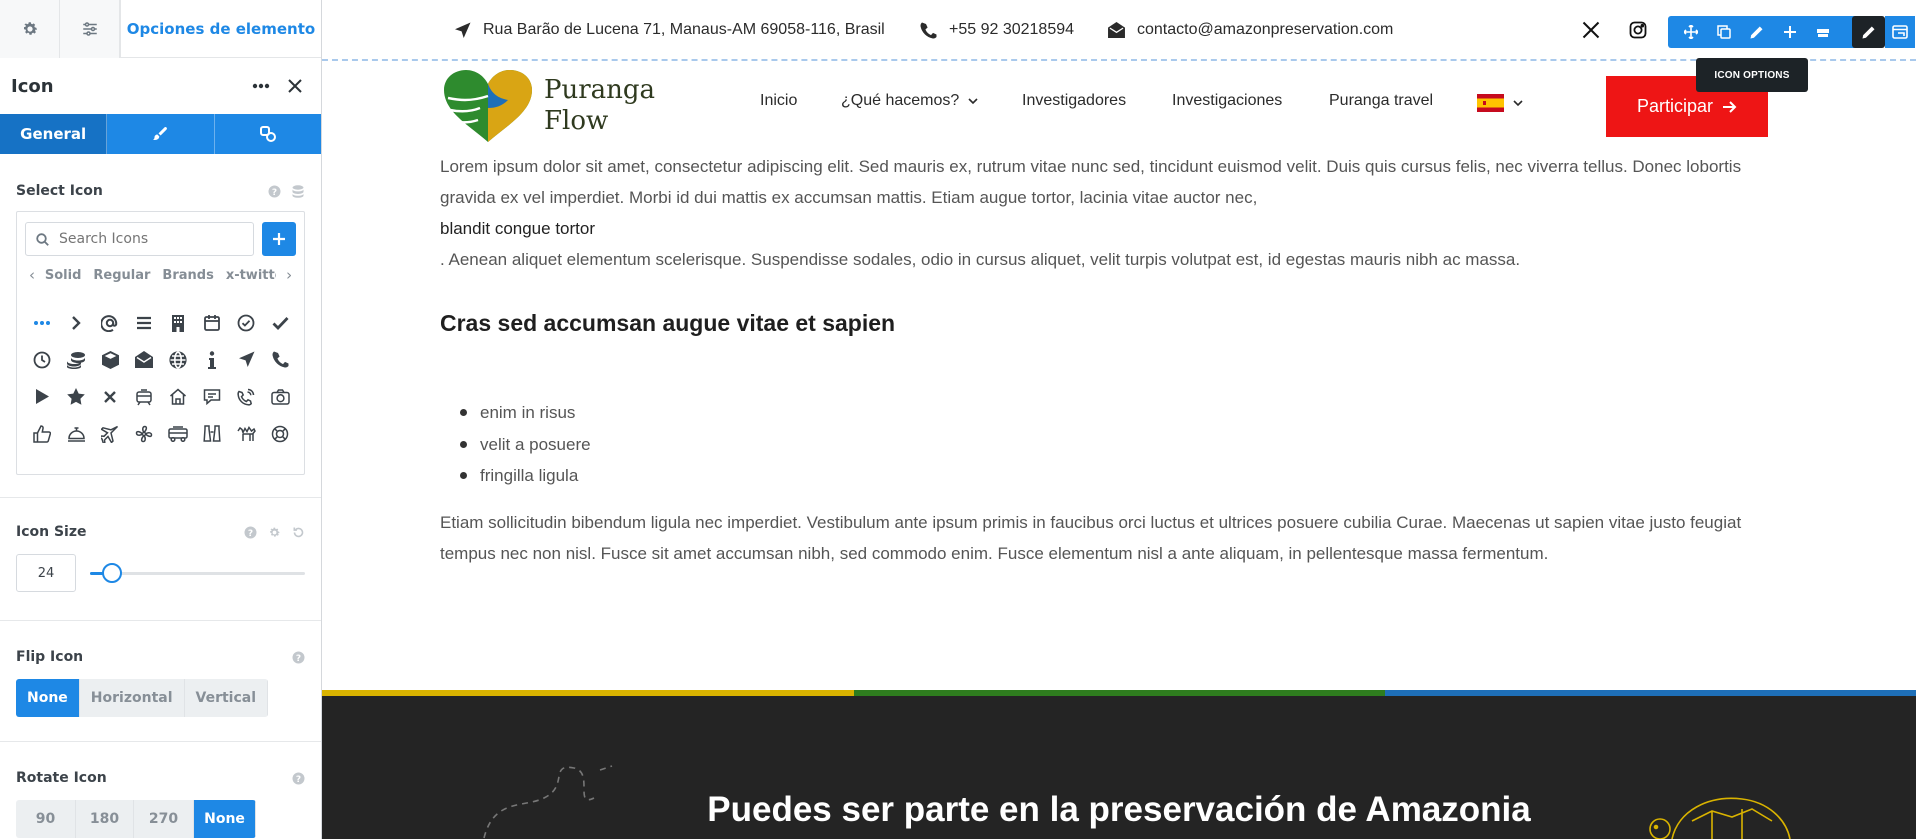 The width and height of the screenshot is (1916, 839). I want to click on icon-size-control: Icon Size ? 24, so click(160, 557).